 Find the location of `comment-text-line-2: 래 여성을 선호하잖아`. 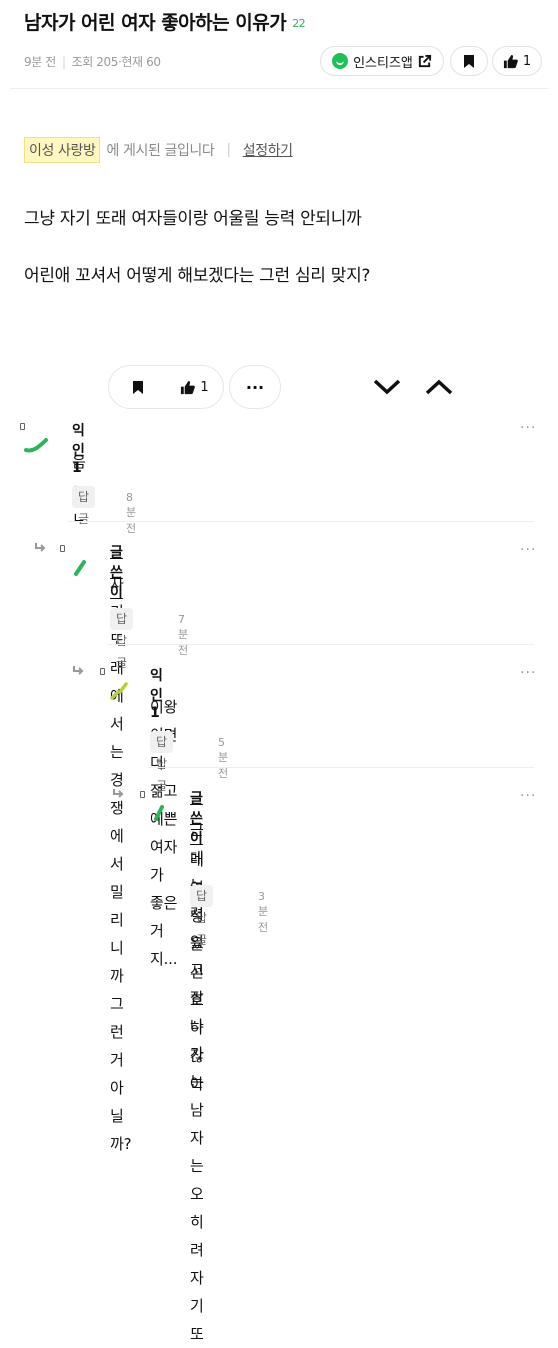

comment-text-line-2: 래 여성을 선호하잖아 is located at coordinates (197, 972).